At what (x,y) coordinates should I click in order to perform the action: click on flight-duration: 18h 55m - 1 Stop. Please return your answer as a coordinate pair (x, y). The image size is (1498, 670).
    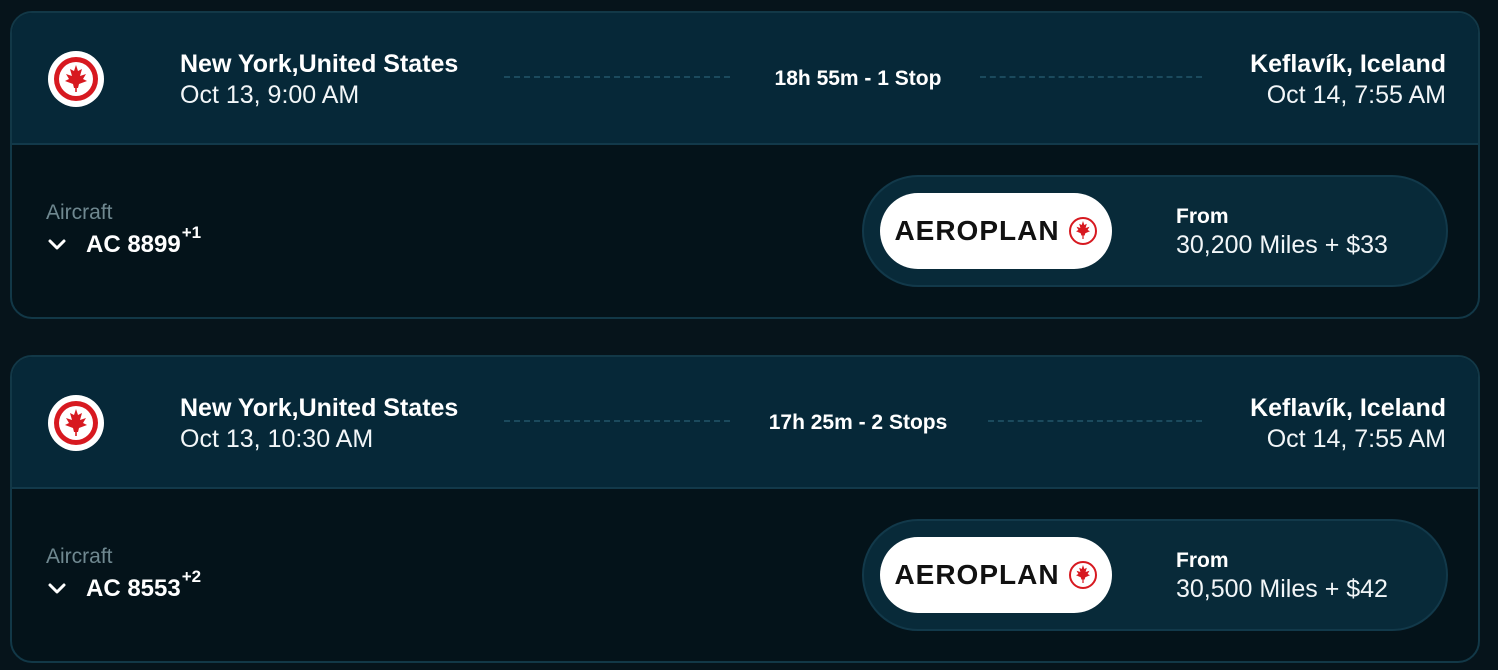
    Looking at the image, I should click on (858, 78).